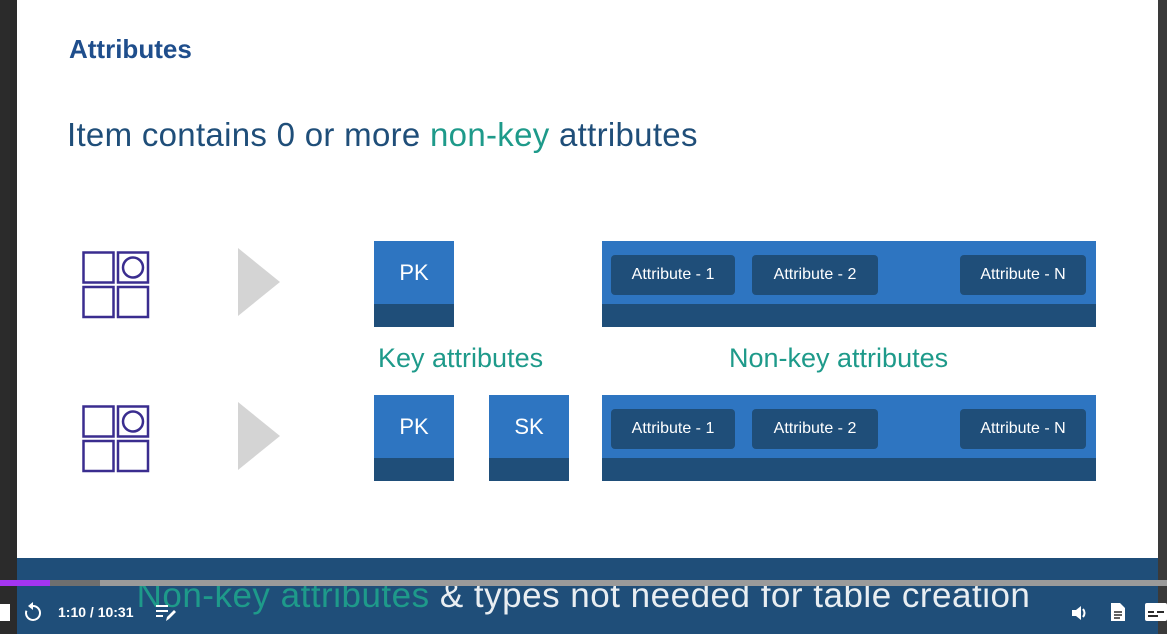 The width and height of the screenshot is (1167, 634). I want to click on sk-box: SK, so click(529, 438).